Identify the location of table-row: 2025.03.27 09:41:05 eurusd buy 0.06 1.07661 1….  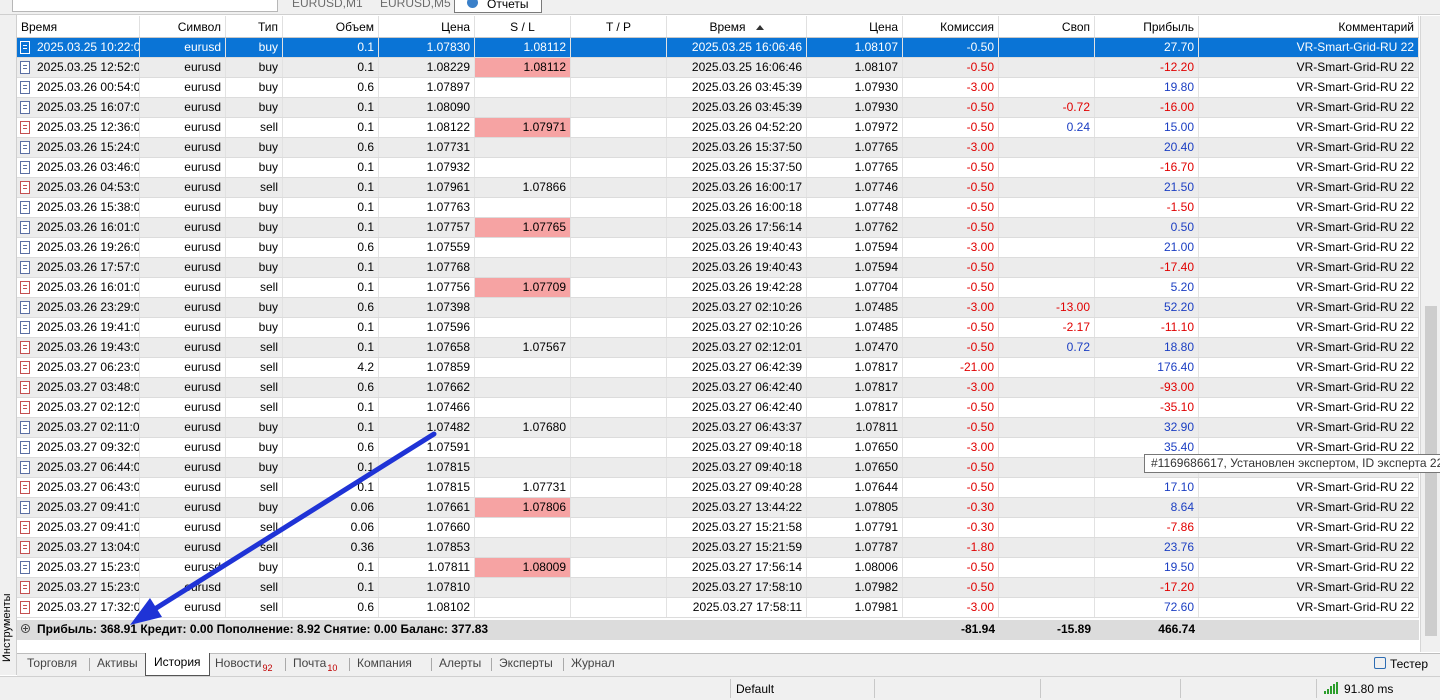
(718, 508).